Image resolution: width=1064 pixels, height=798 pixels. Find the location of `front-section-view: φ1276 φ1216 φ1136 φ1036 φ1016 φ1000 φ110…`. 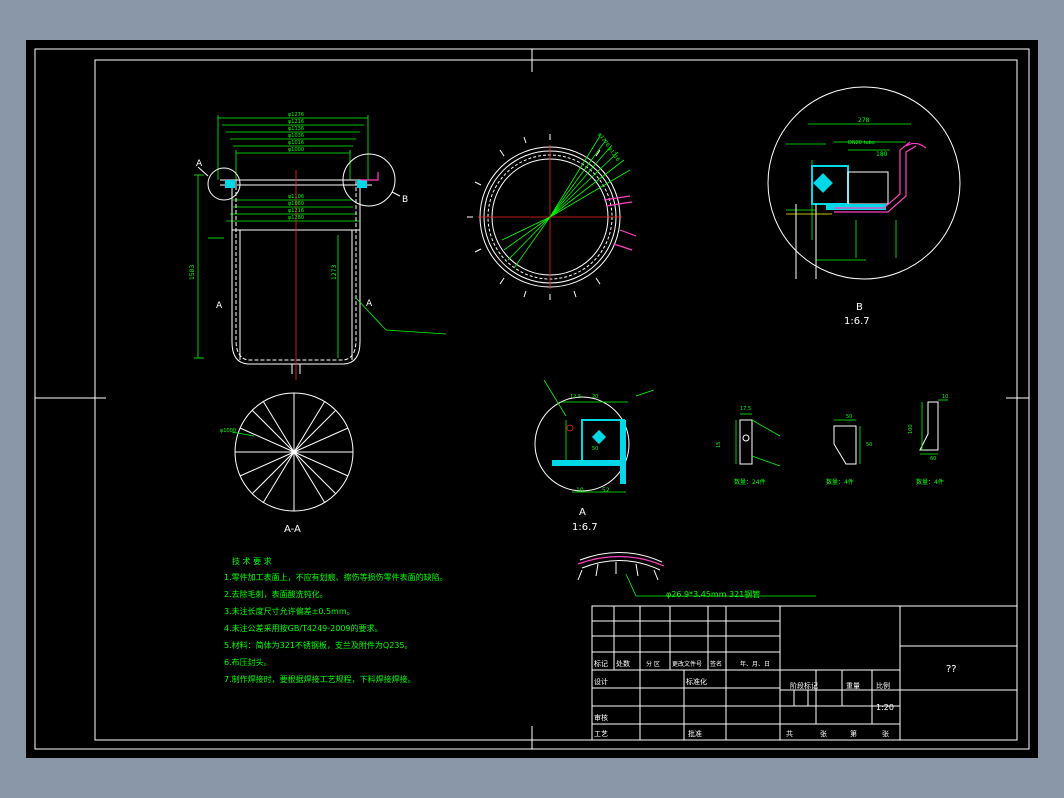

front-section-view: φ1276 φ1216 φ1136 φ1036 φ1016 φ1000 φ110… is located at coordinates (318, 246).